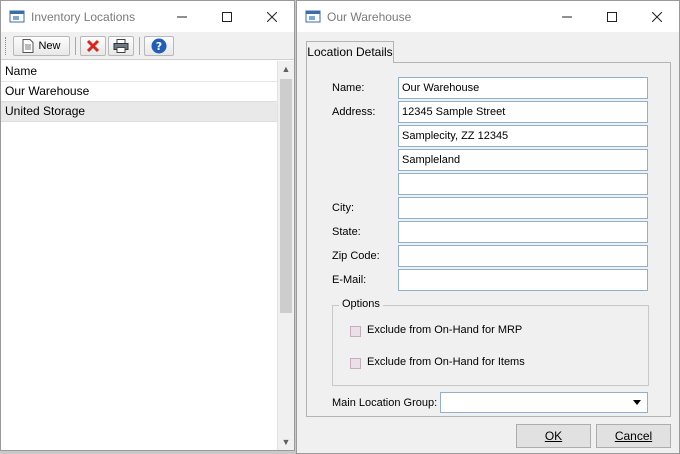 This screenshot has width=680, height=454. What do you see at coordinates (343, 208) in the screenshot?
I see `city-label: City:` at bounding box center [343, 208].